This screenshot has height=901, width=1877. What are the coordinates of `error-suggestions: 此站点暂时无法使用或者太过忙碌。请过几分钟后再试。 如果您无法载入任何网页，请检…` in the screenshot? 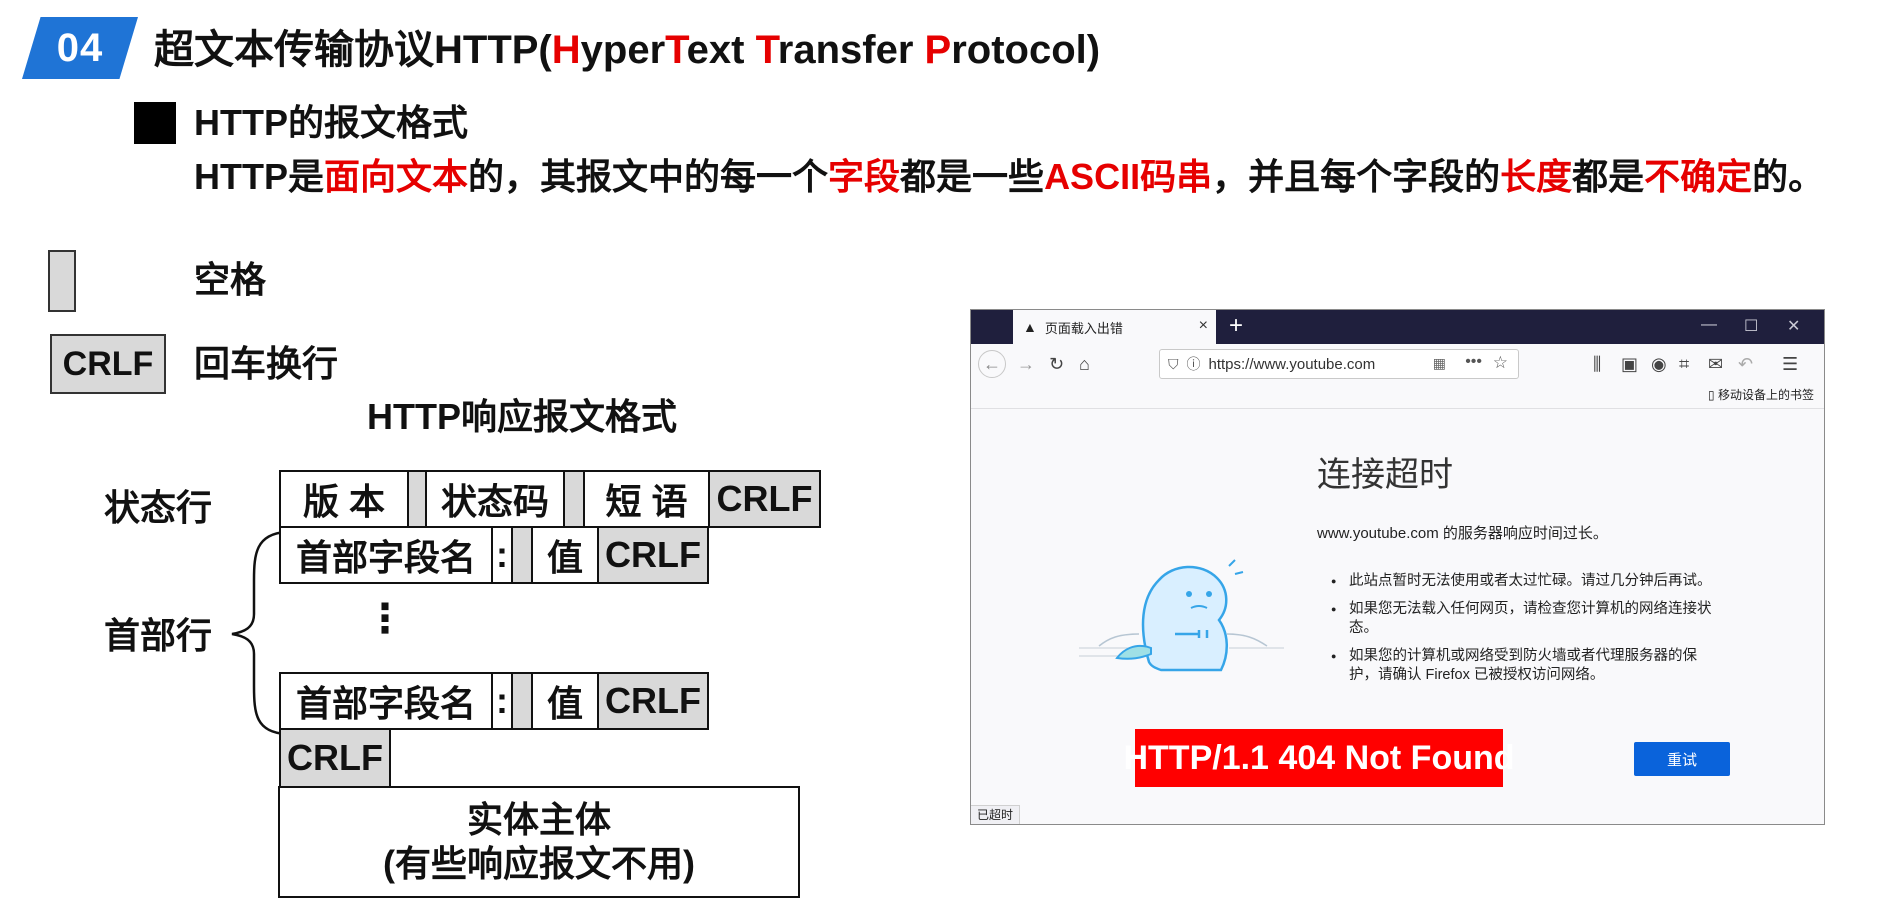 It's located at (1526, 633).